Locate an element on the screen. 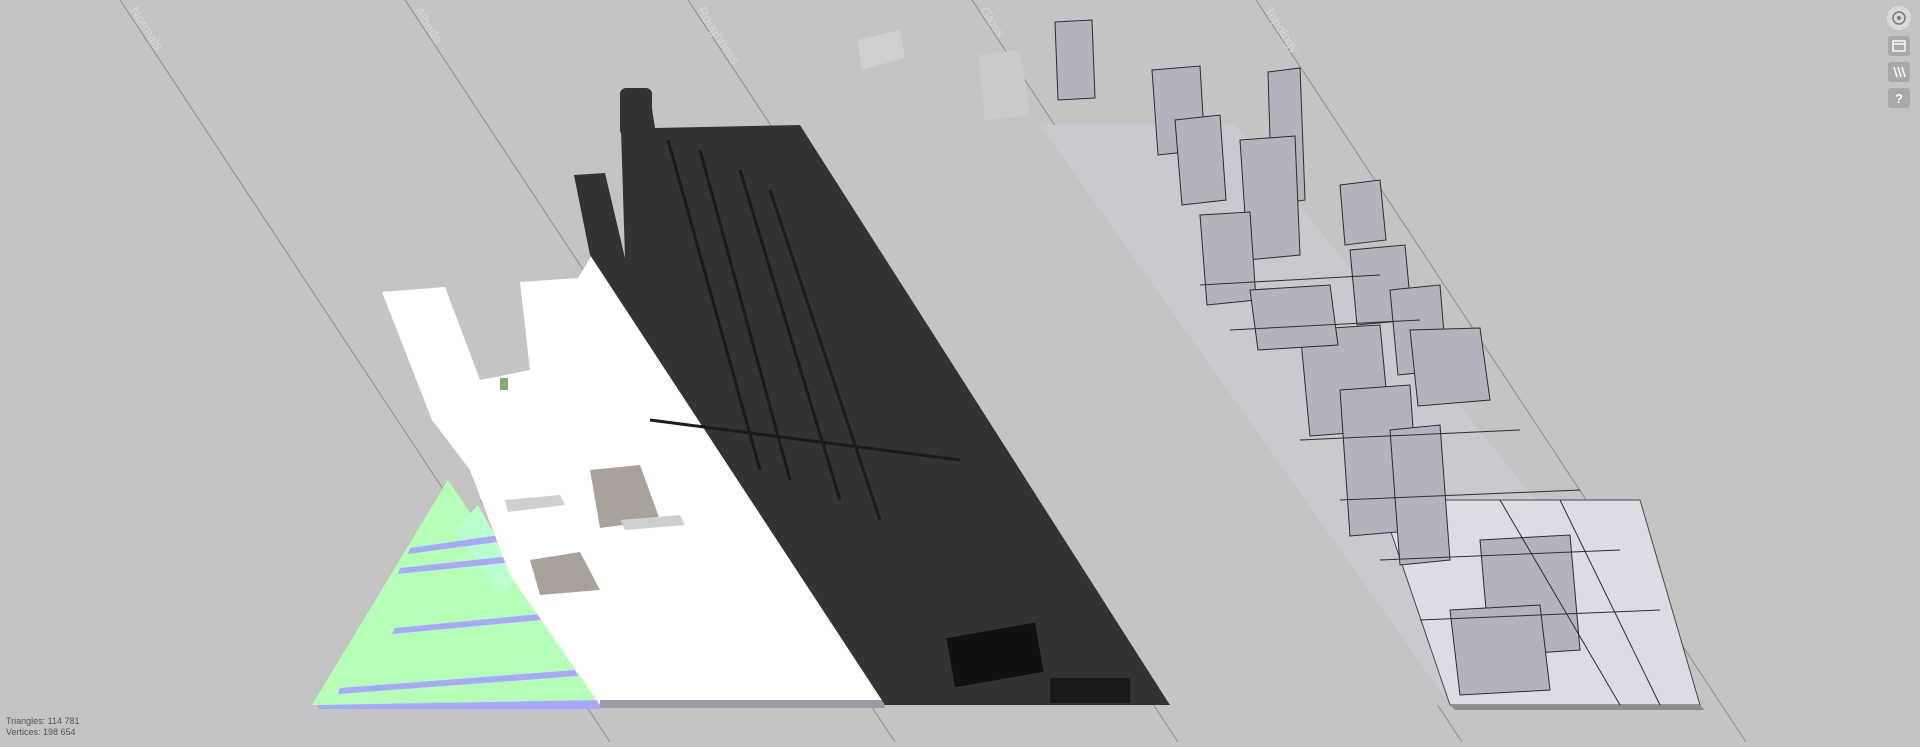 This screenshot has width=1920, height=747. camera-orbit-icon is located at coordinates (1899, 18).